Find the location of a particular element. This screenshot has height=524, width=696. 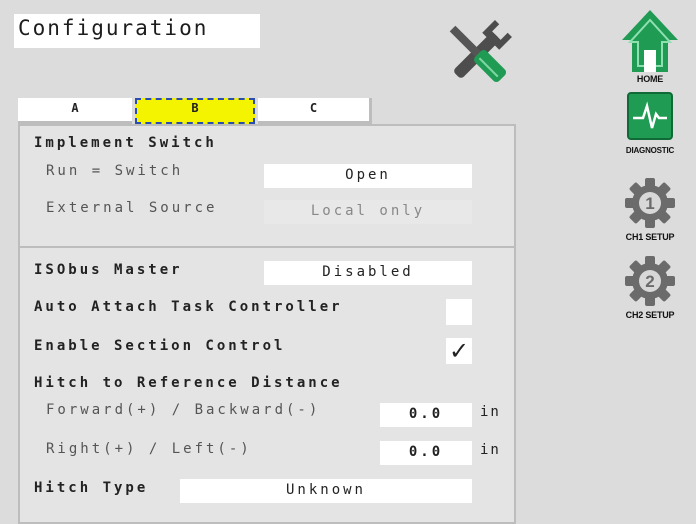

diagnostic-icon is located at coordinates (650, 116).